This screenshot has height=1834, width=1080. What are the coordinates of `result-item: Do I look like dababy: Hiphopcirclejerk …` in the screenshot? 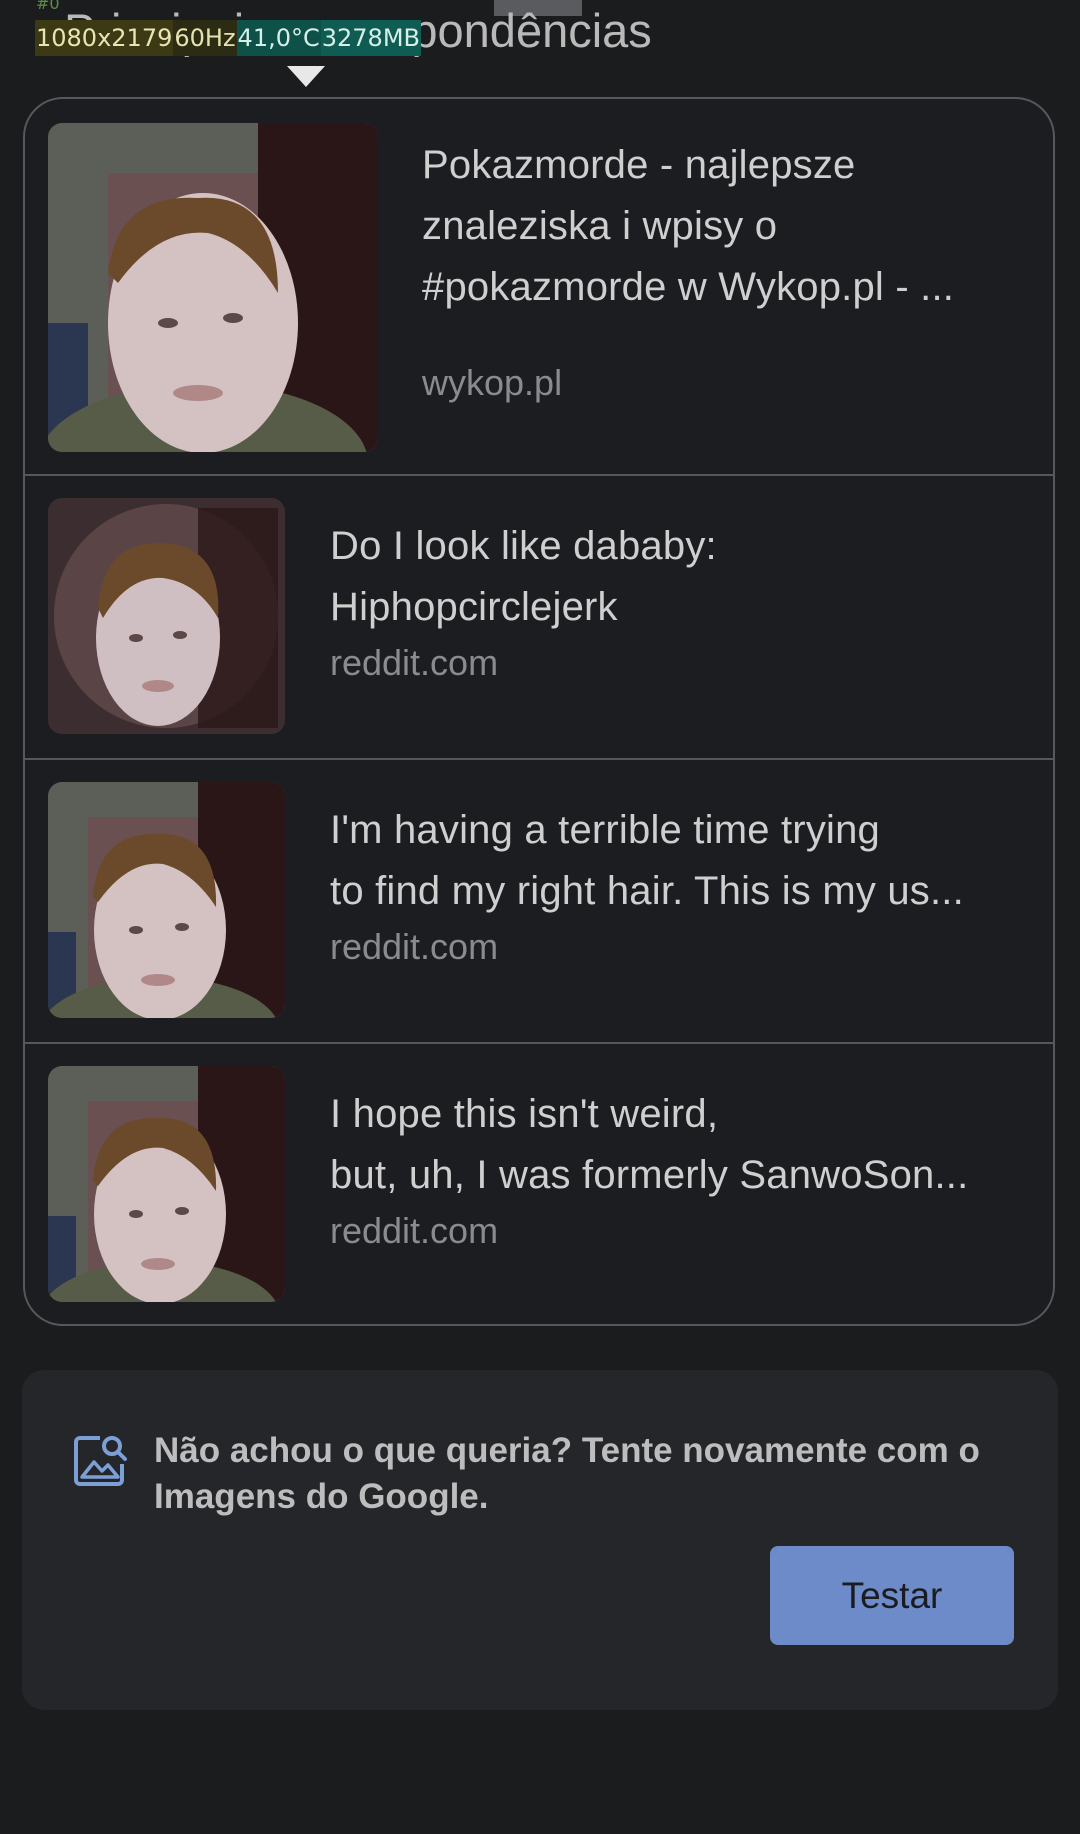 It's located at (539, 618).